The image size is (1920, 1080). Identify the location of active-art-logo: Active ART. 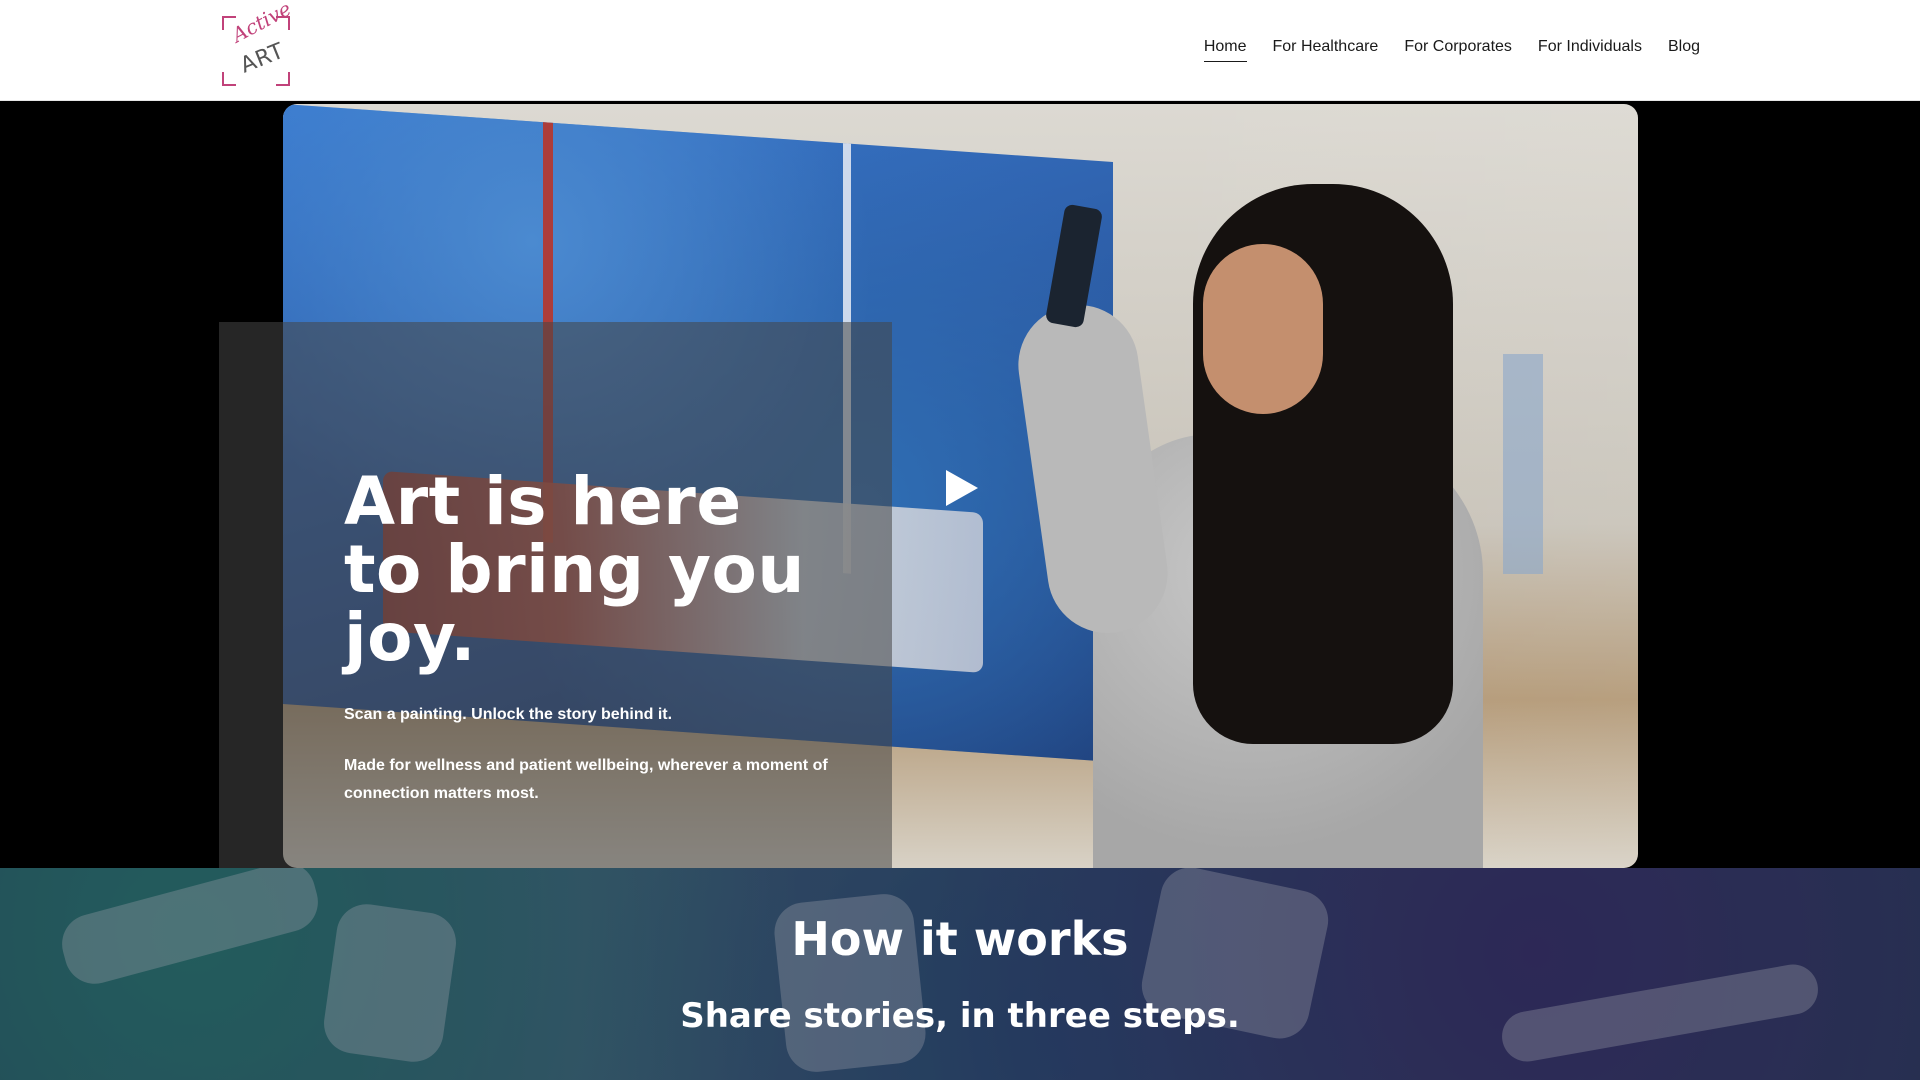
(258, 43).